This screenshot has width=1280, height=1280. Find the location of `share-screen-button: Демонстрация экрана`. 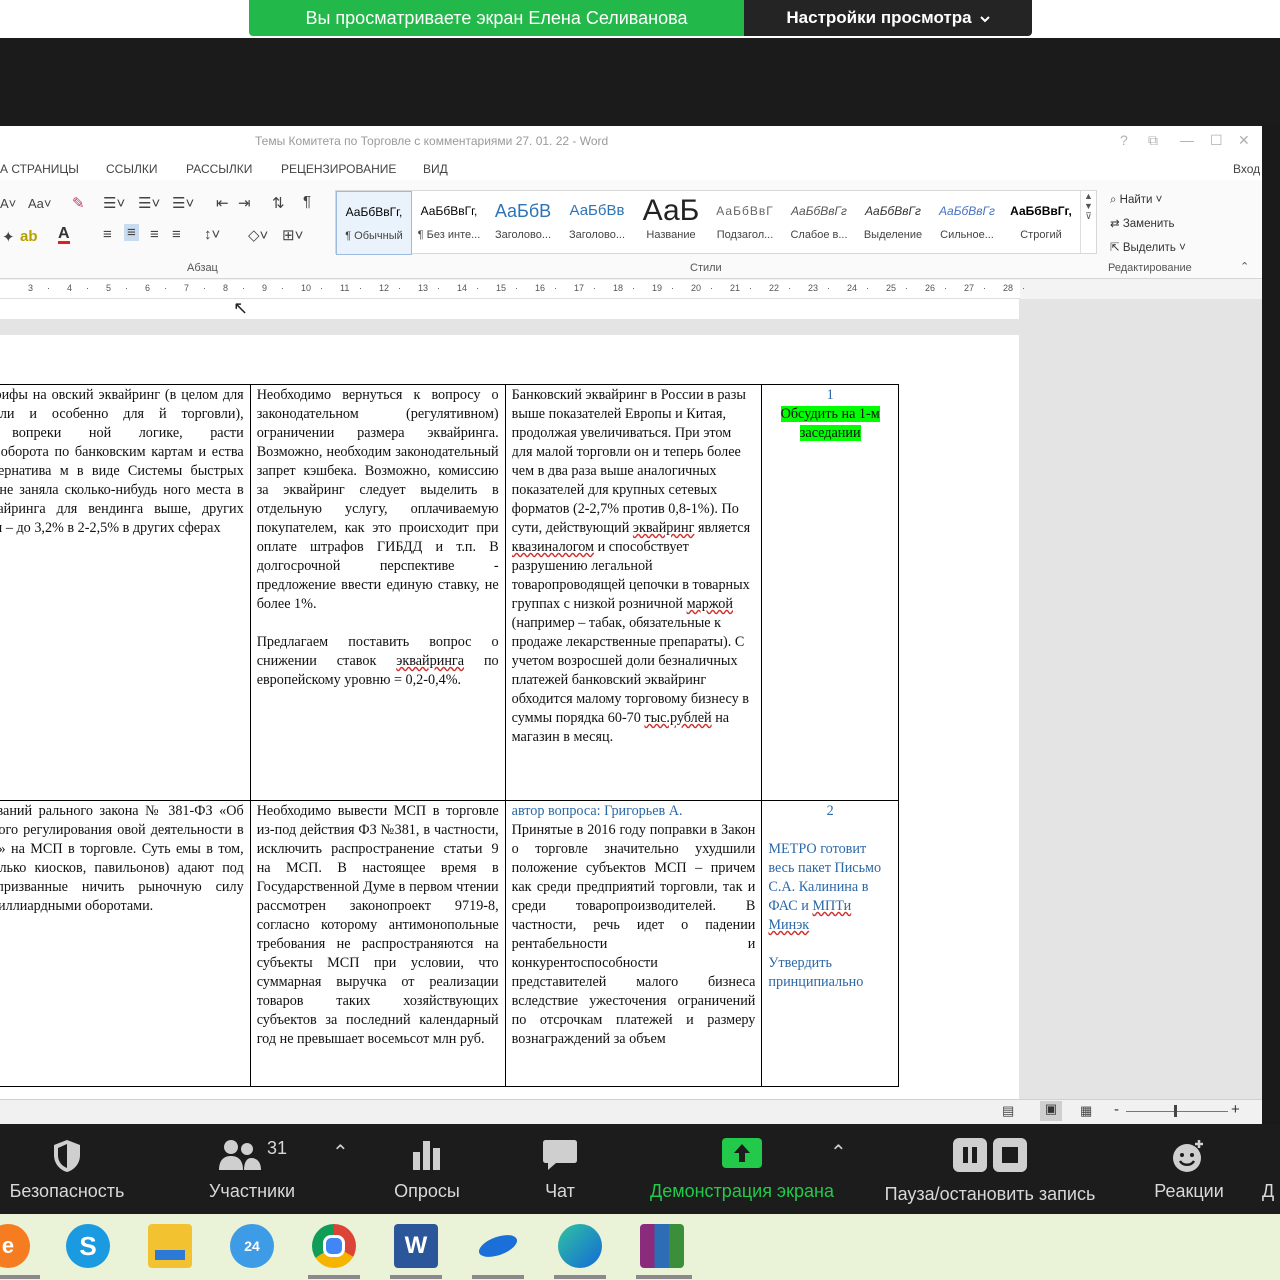

share-screen-button: Демонстрация экрана is located at coordinates (742, 1169).